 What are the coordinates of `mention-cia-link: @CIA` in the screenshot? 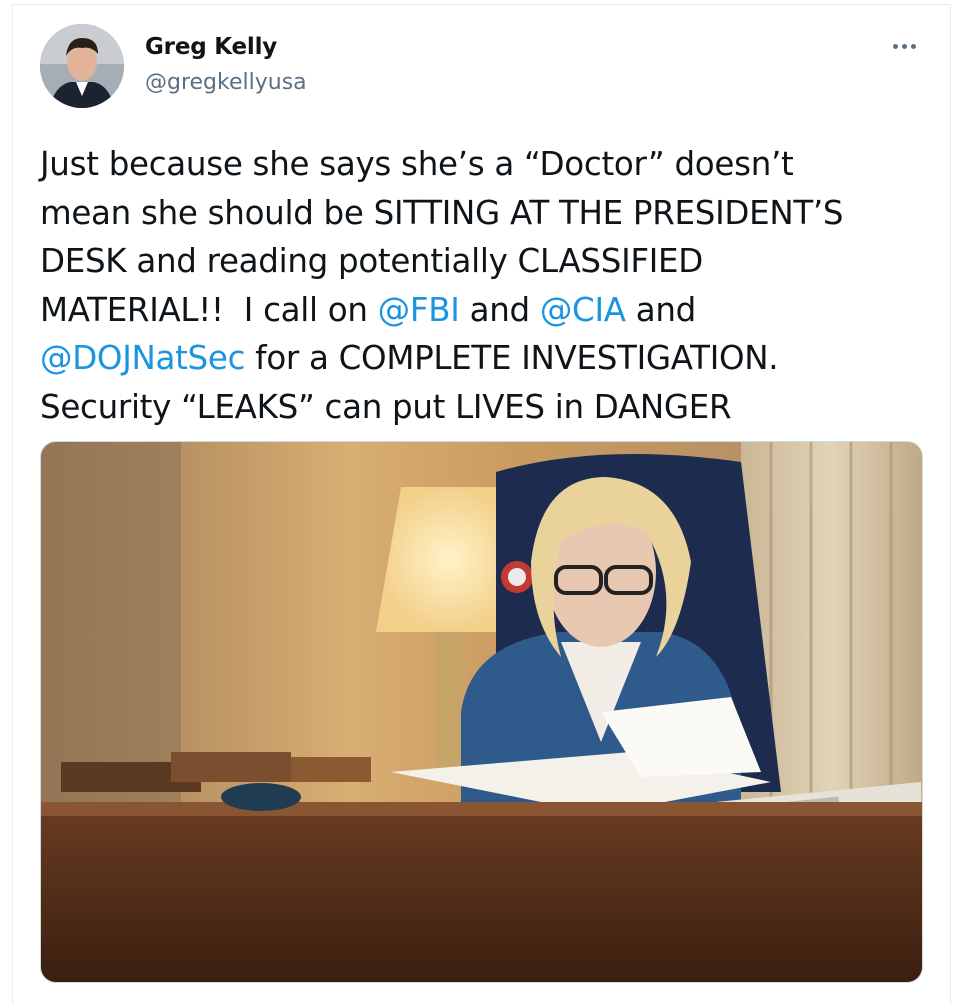 It's located at (583, 310).